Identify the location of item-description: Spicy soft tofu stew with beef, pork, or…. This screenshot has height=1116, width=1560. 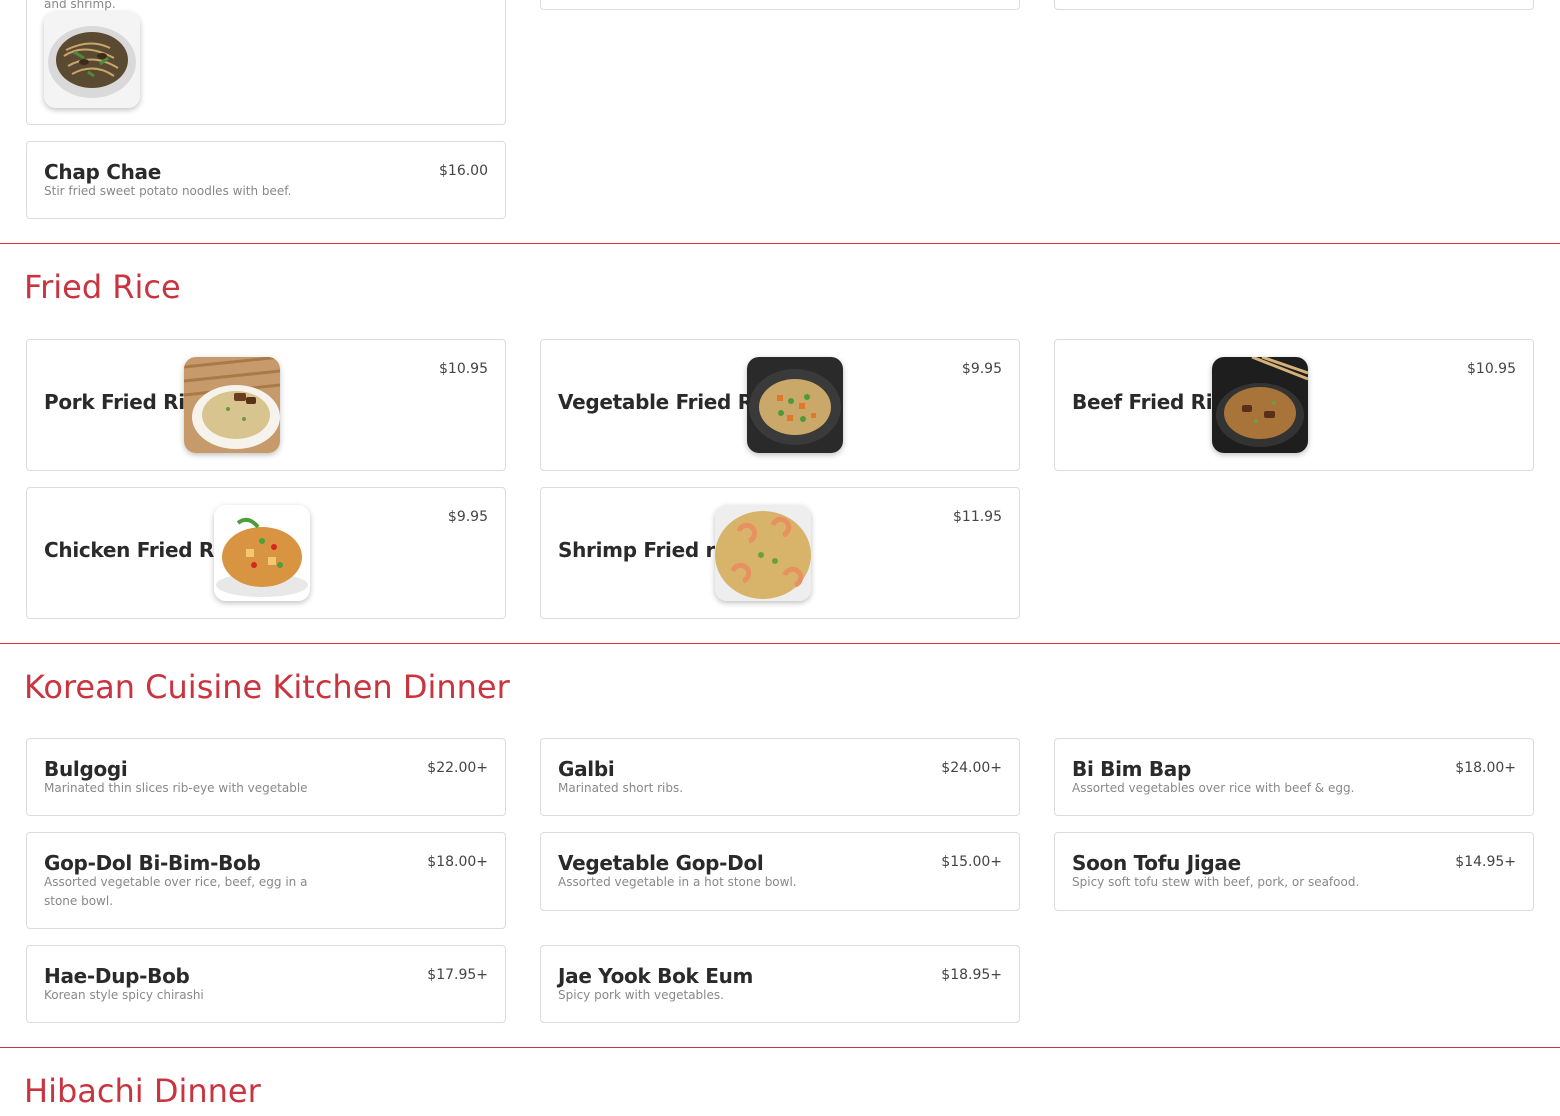
(1216, 882).